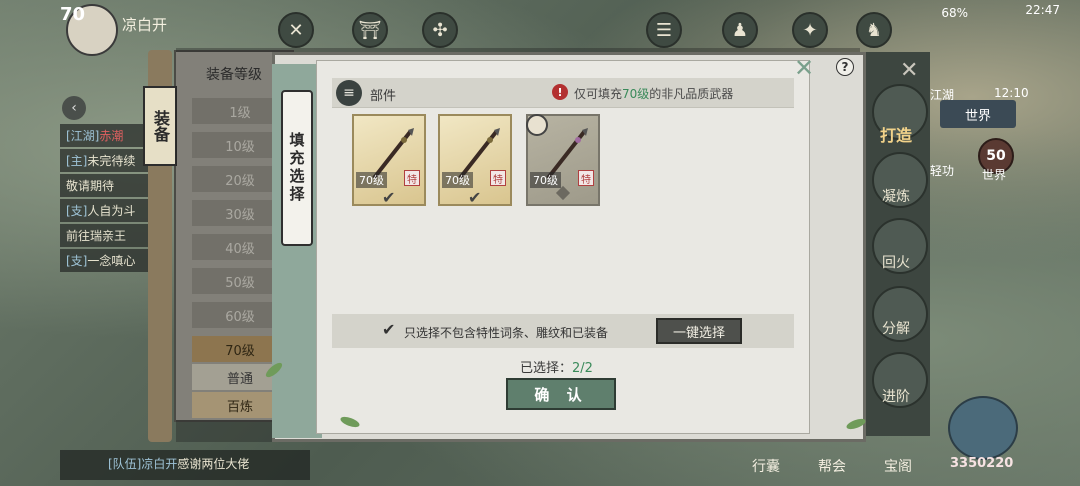 This screenshot has width=1080, height=486. What do you see at coordinates (561, 394) in the screenshot?
I see `confirm-button: 确 认` at bounding box center [561, 394].